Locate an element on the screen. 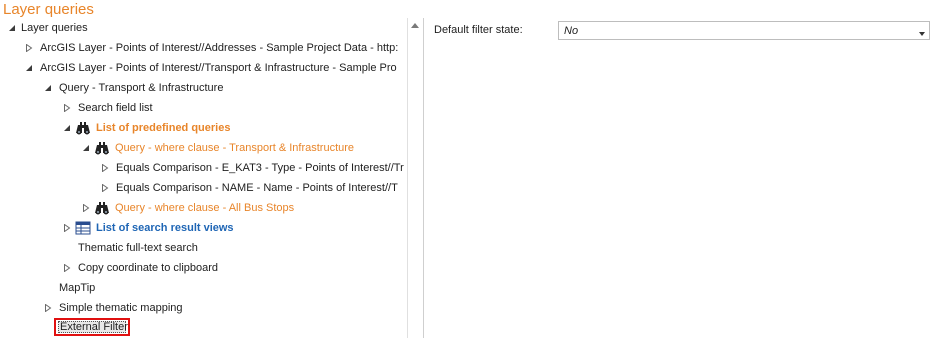 The width and height of the screenshot is (932, 338). scroll-up-arrow-icon is located at coordinates (414, 25).